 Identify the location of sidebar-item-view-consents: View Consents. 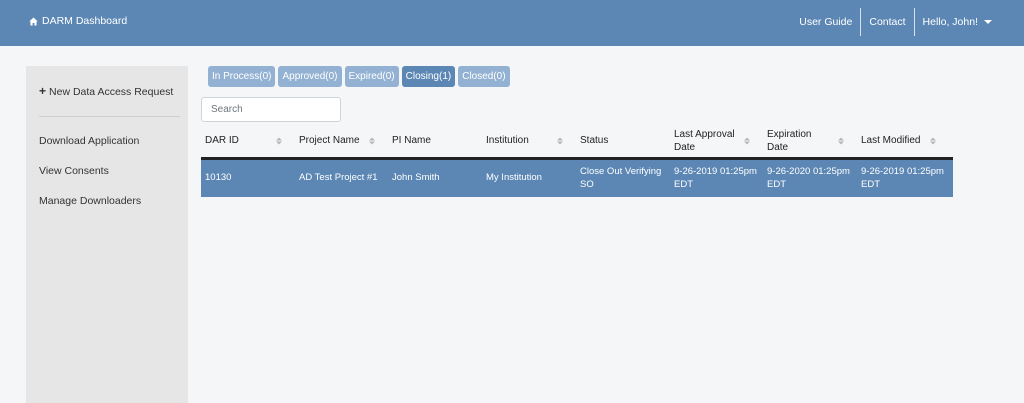
(74, 171).